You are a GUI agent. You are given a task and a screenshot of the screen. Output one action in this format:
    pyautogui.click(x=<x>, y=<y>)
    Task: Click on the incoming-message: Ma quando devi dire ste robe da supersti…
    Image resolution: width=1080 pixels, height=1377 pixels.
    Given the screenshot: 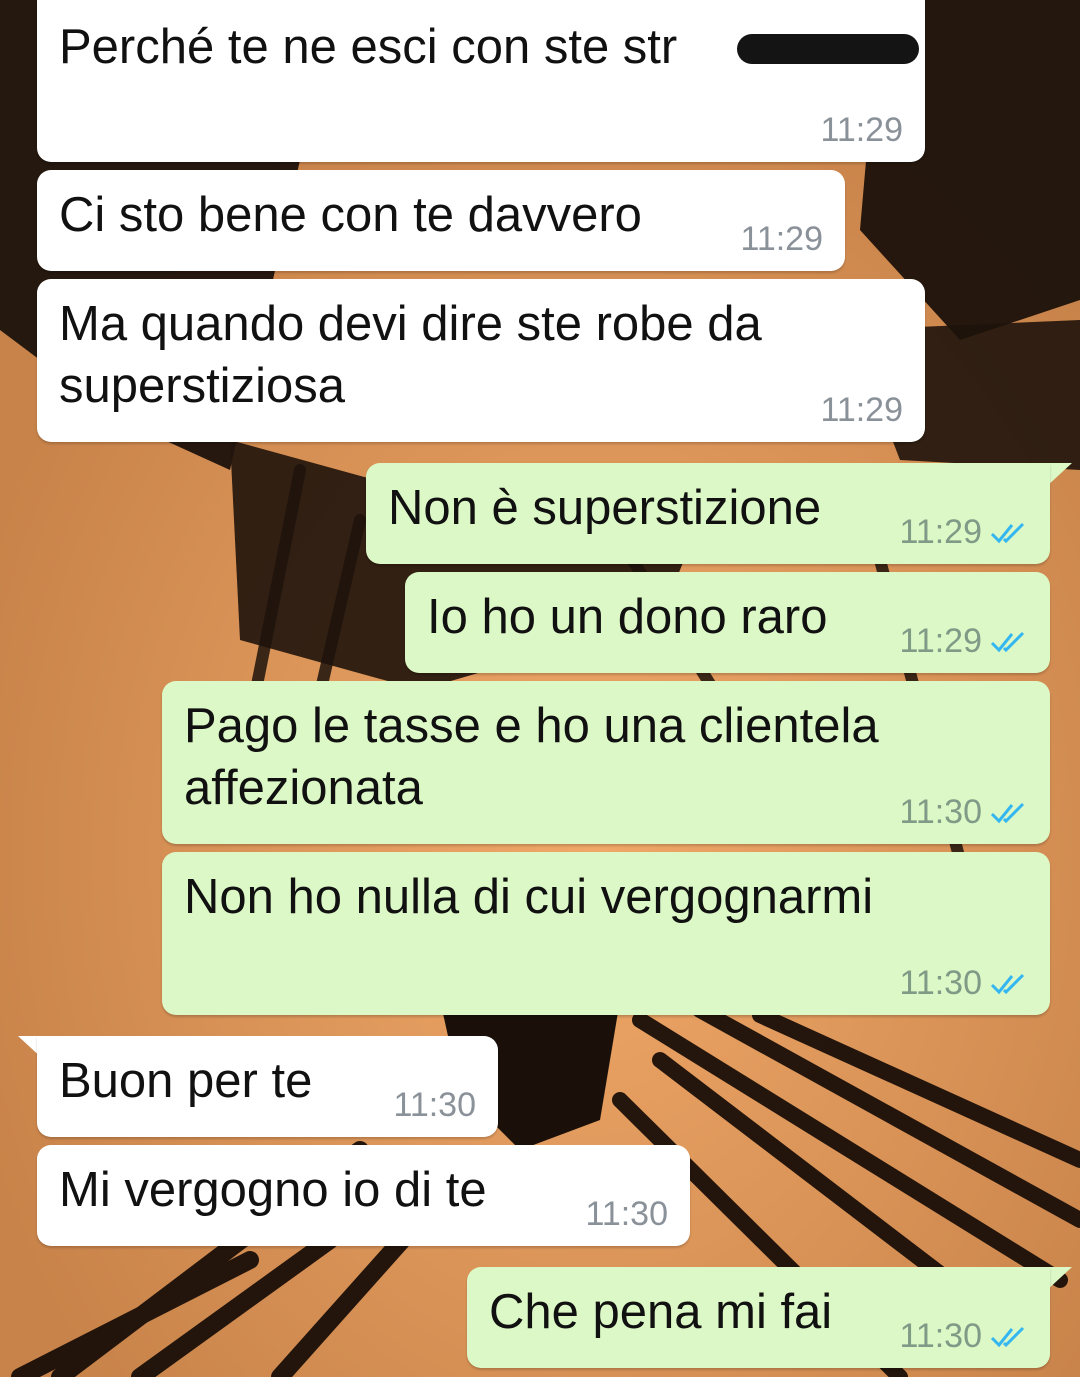 What is the action you would take?
    pyautogui.click(x=481, y=360)
    